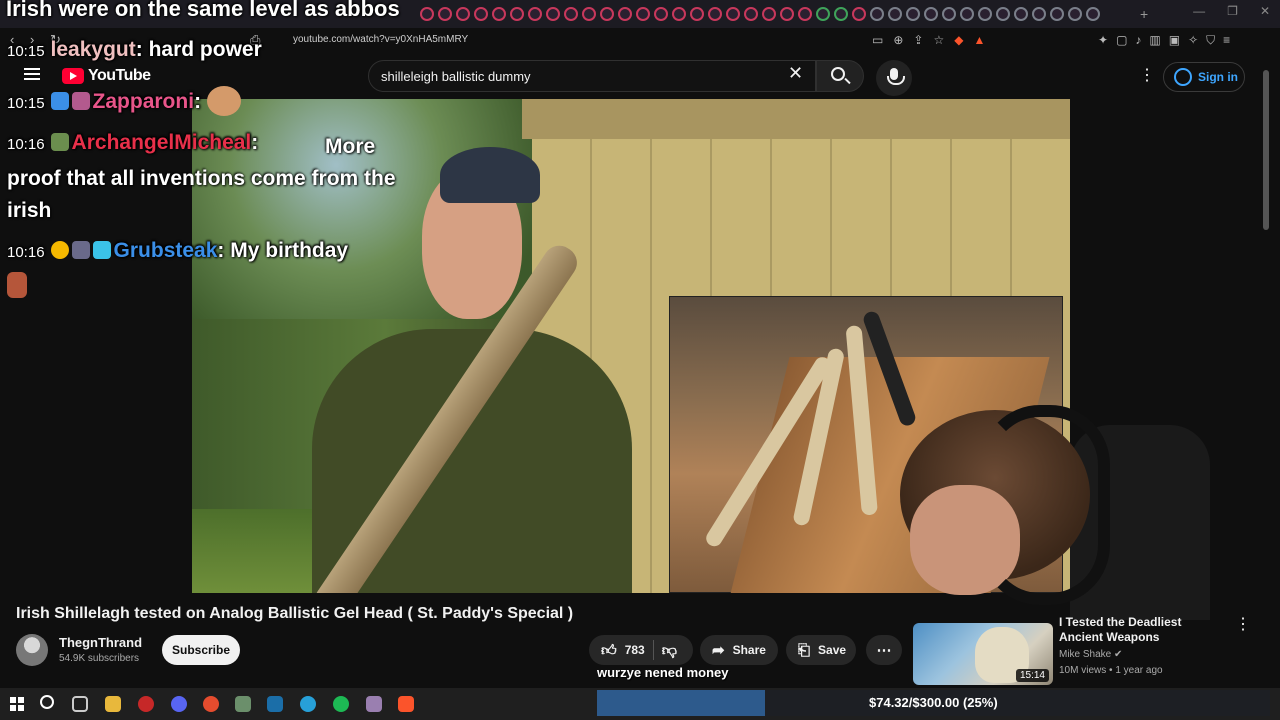  Describe the element at coordinates (113, 704) in the screenshot. I see `file-explorer-icon` at that location.